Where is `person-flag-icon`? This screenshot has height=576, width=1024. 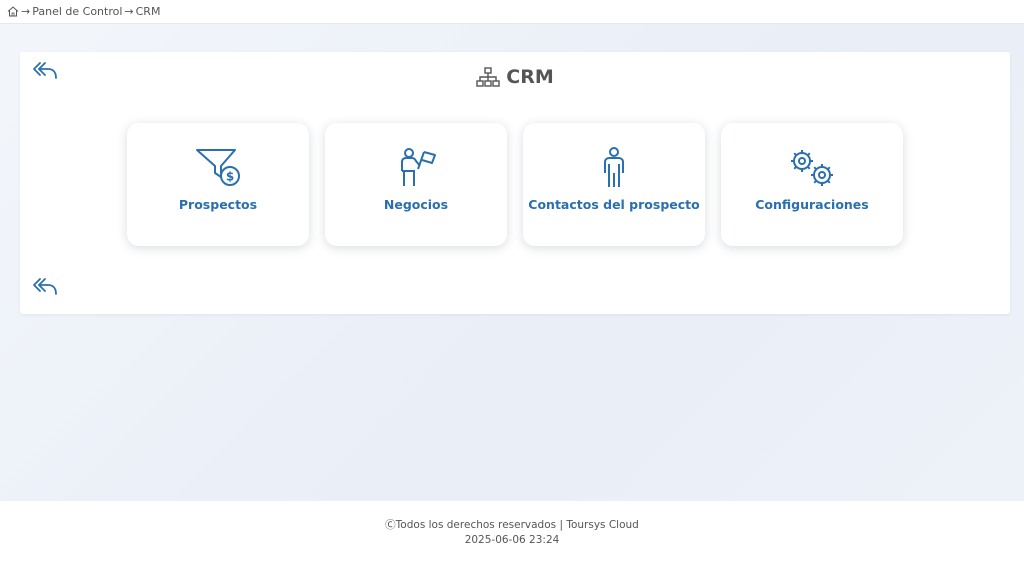
person-flag-icon is located at coordinates (418, 167).